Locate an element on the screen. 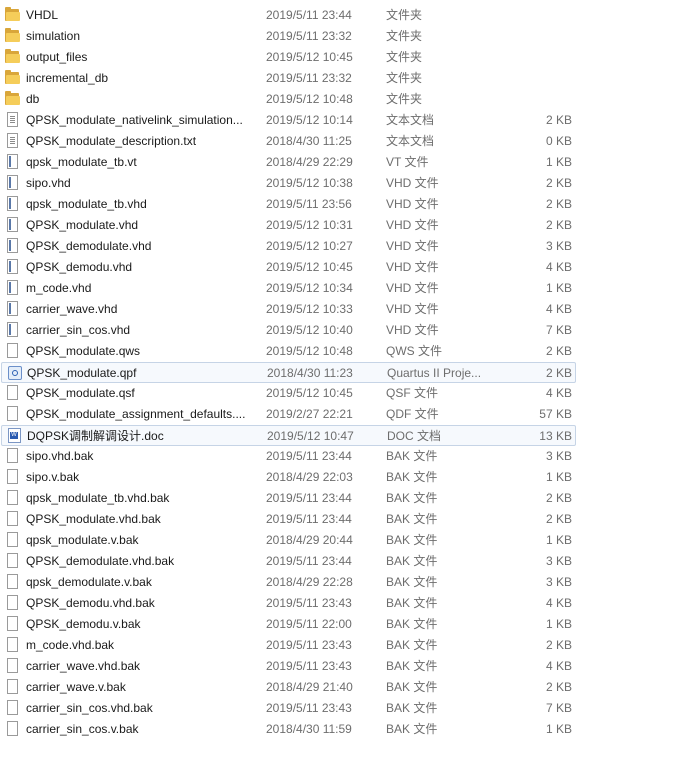 The width and height of the screenshot is (697, 768). file-row: simulation 2019/5/11 23:32 文件夹 is located at coordinates (348, 36).